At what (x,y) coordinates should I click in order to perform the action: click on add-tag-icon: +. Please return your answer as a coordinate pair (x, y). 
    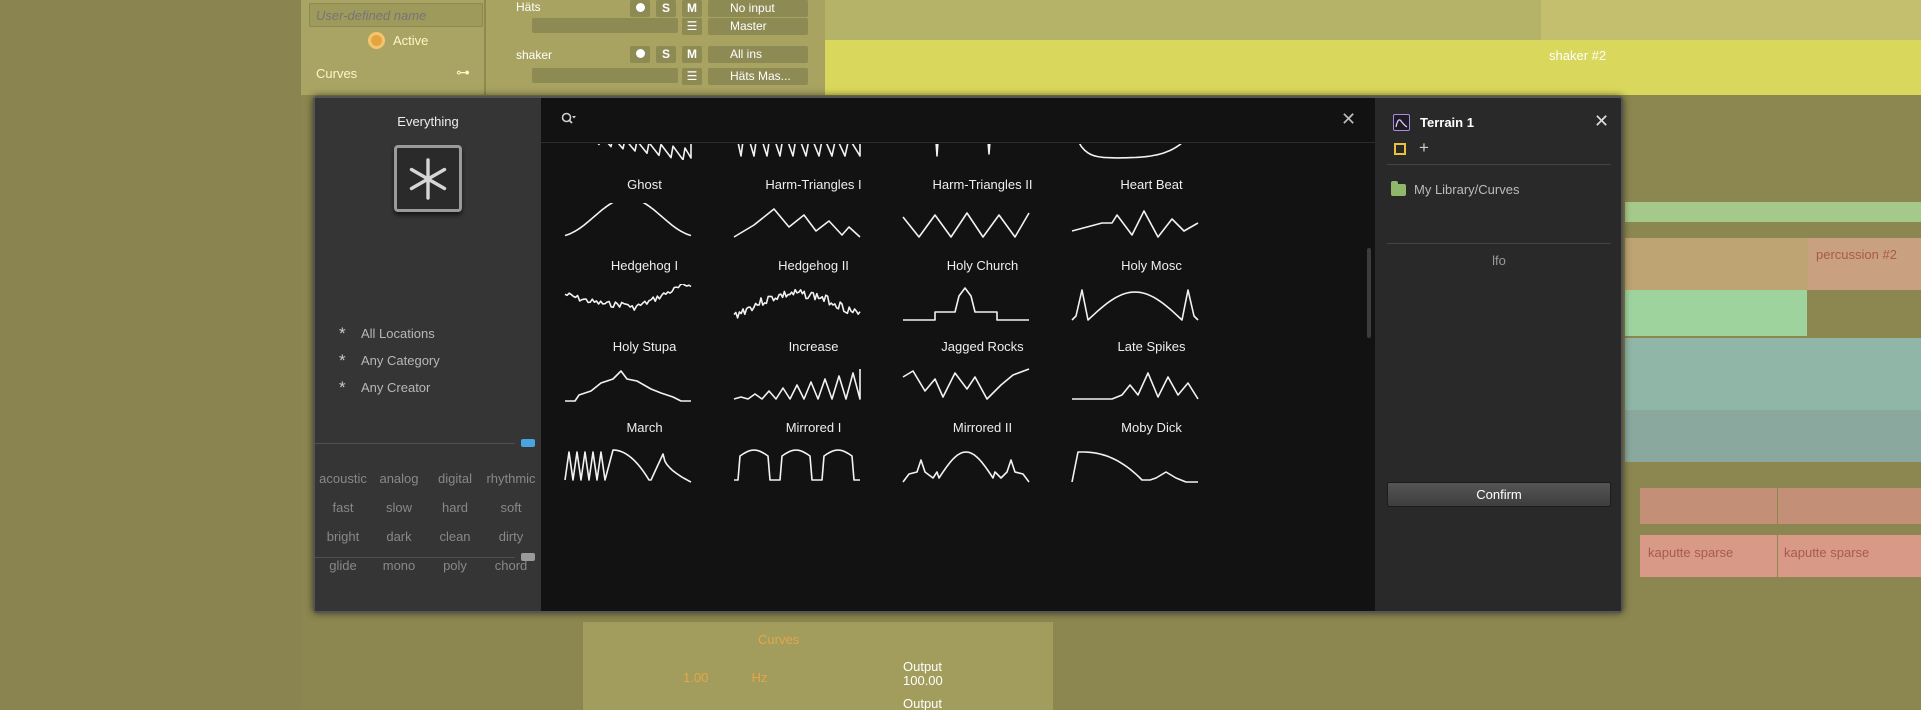
    Looking at the image, I should click on (1424, 148).